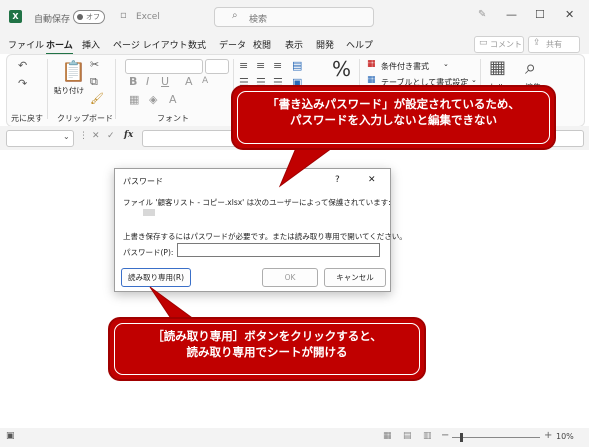 The image size is (589, 447). What do you see at coordinates (267, 336) in the screenshot?
I see `bottom-callout-line-1: ［読み取り専用］ボタンをクリックすると、` at bounding box center [267, 336].